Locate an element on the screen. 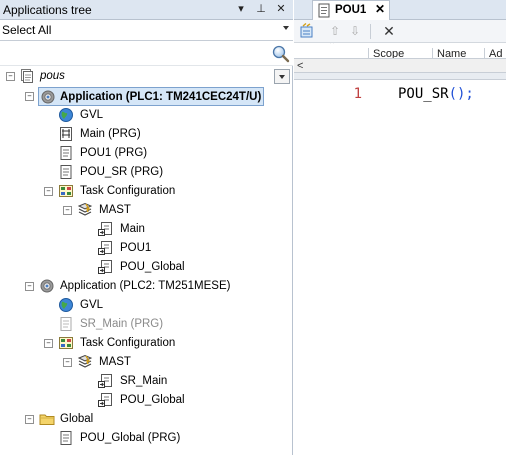 This screenshot has width=506, height=455. tree-item-call-sr-main: SR_Main is located at coordinates (178, 381).